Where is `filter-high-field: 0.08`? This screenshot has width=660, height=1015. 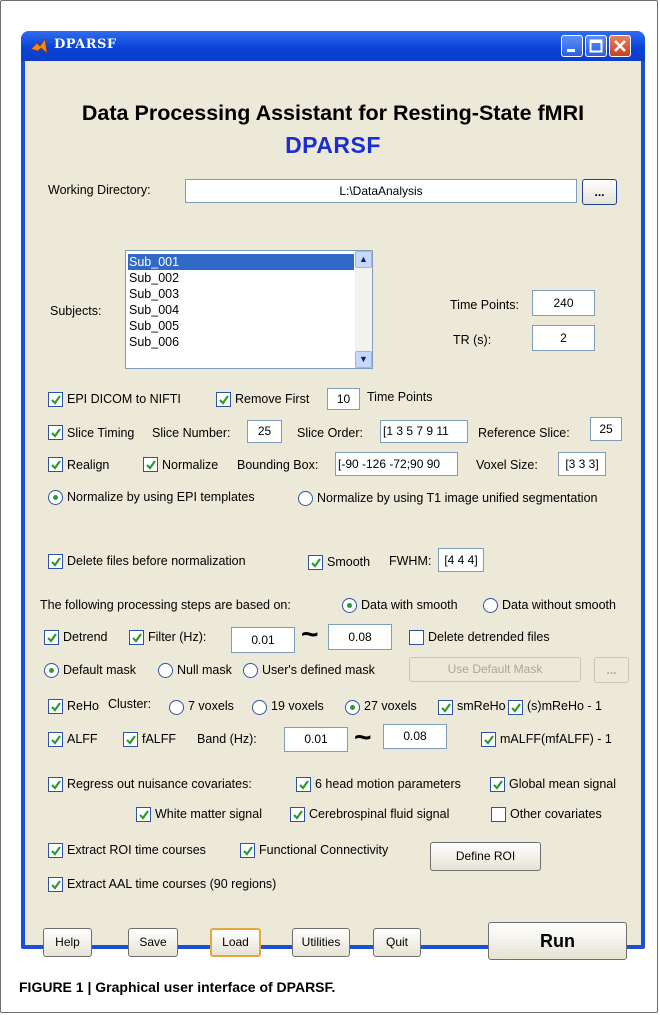 filter-high-field: 0.08 is located at coordinates (360, 637).